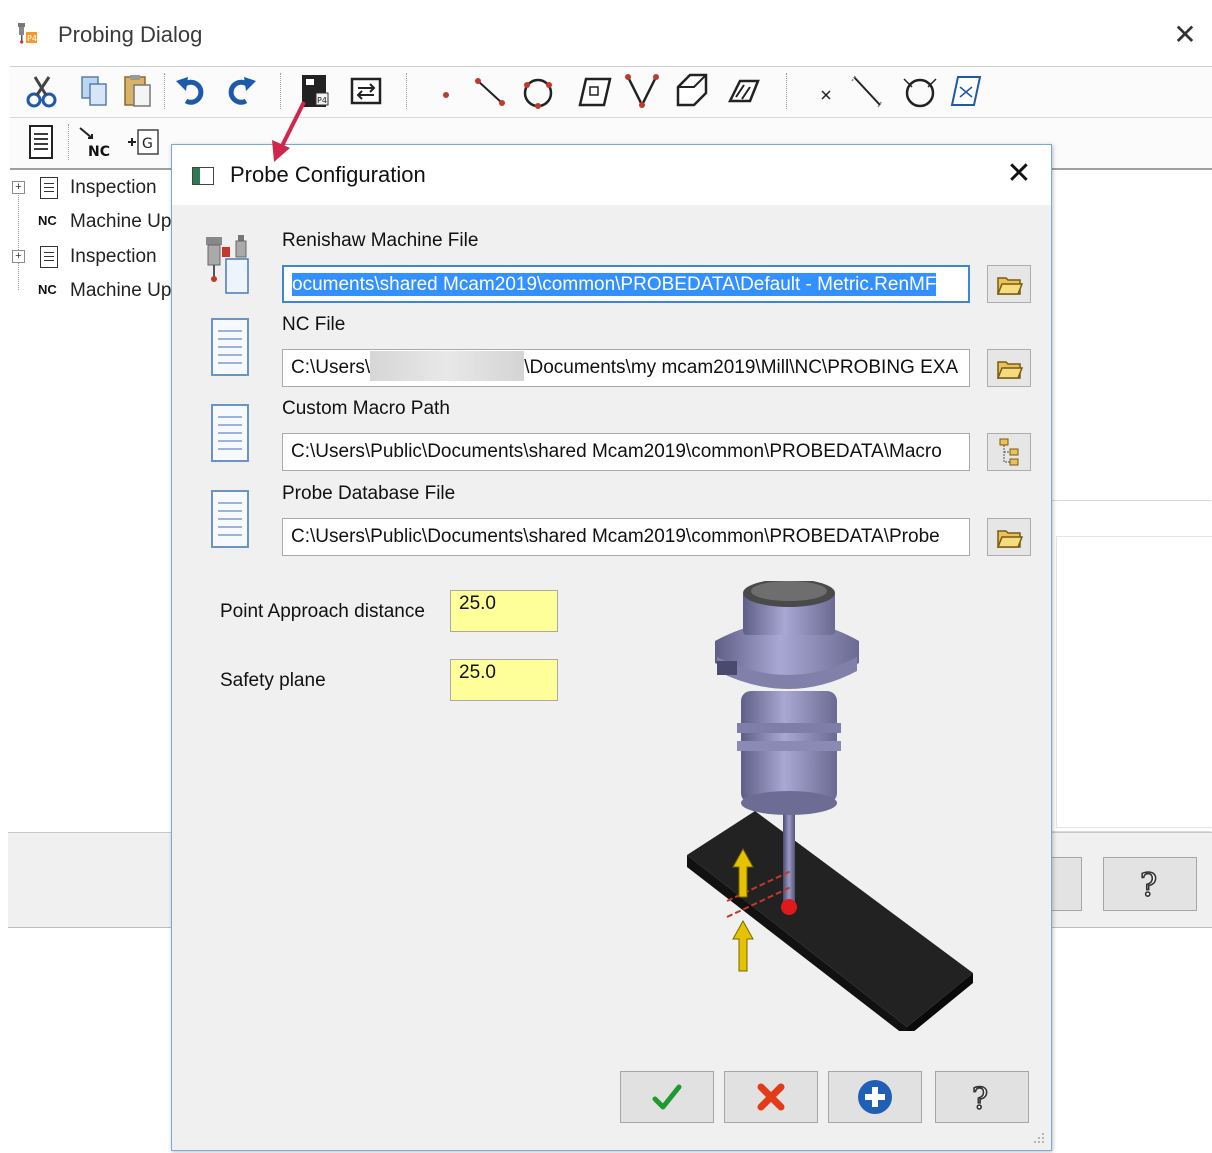 Image resolution: width=1212 pixels, height=1153 pixels. I want to click on database-file-label: Probe Database File, so click(369, 493).